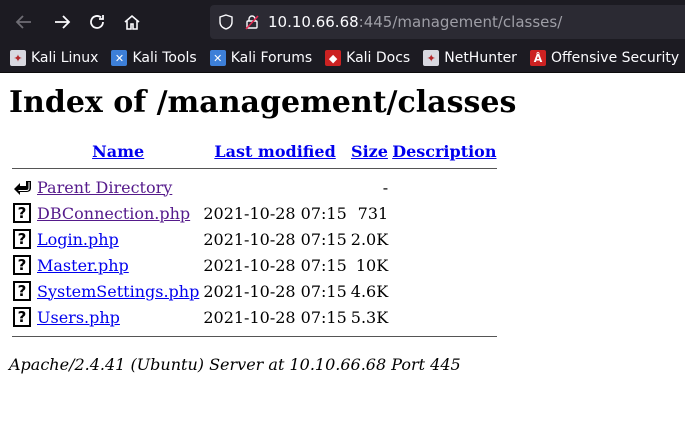 Image resolution: width=685 pixels, height=423 pixels. I want to click on offsec-icon: Å, so click(537, 58).